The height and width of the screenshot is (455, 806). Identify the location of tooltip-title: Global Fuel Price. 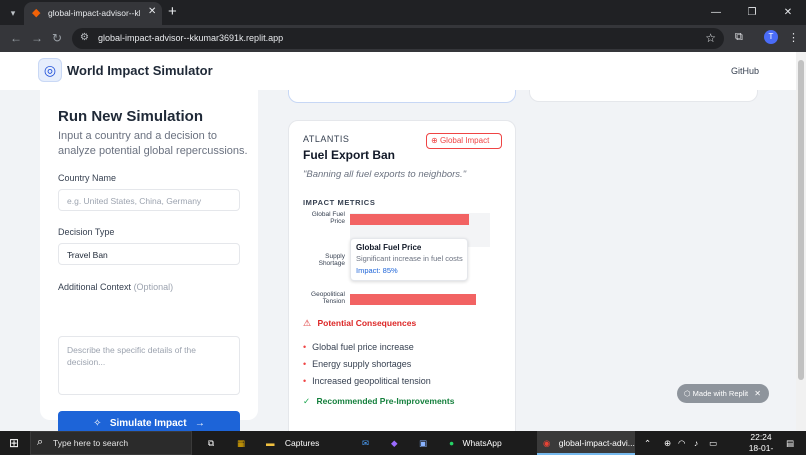
(389, 247).